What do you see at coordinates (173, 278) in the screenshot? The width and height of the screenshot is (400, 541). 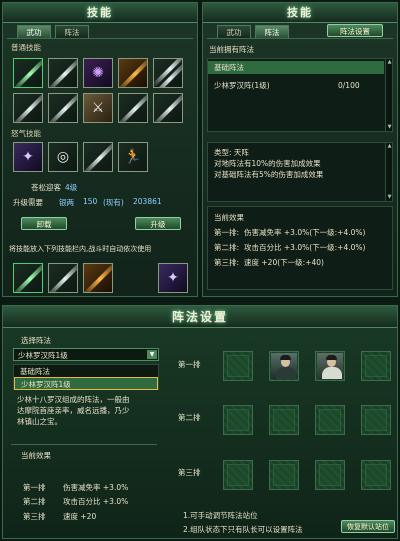 I see `skillbar-slot: ✦` at bounding box center [173, 278].